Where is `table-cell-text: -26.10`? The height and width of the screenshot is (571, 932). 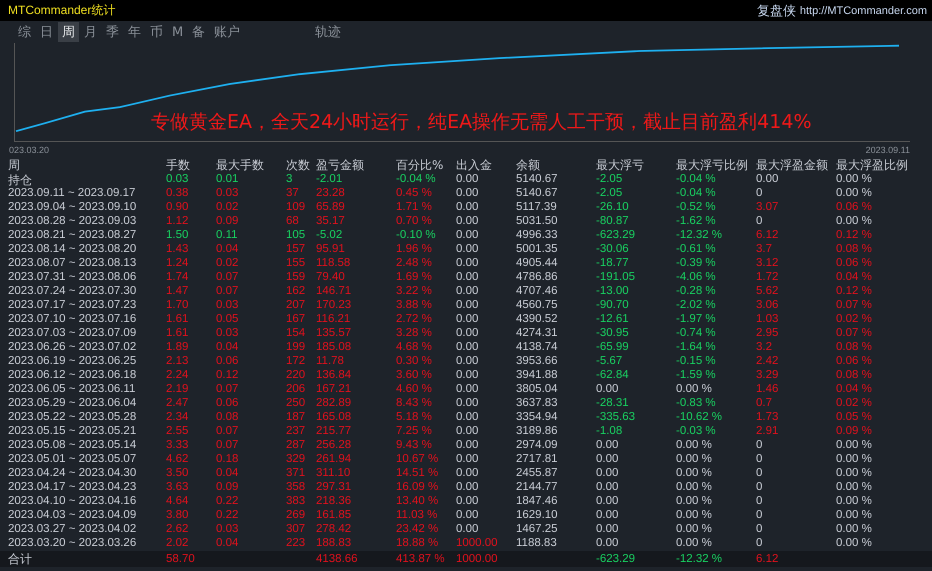 table-cell-text: -26.10 is located at coordinates (613, 207).